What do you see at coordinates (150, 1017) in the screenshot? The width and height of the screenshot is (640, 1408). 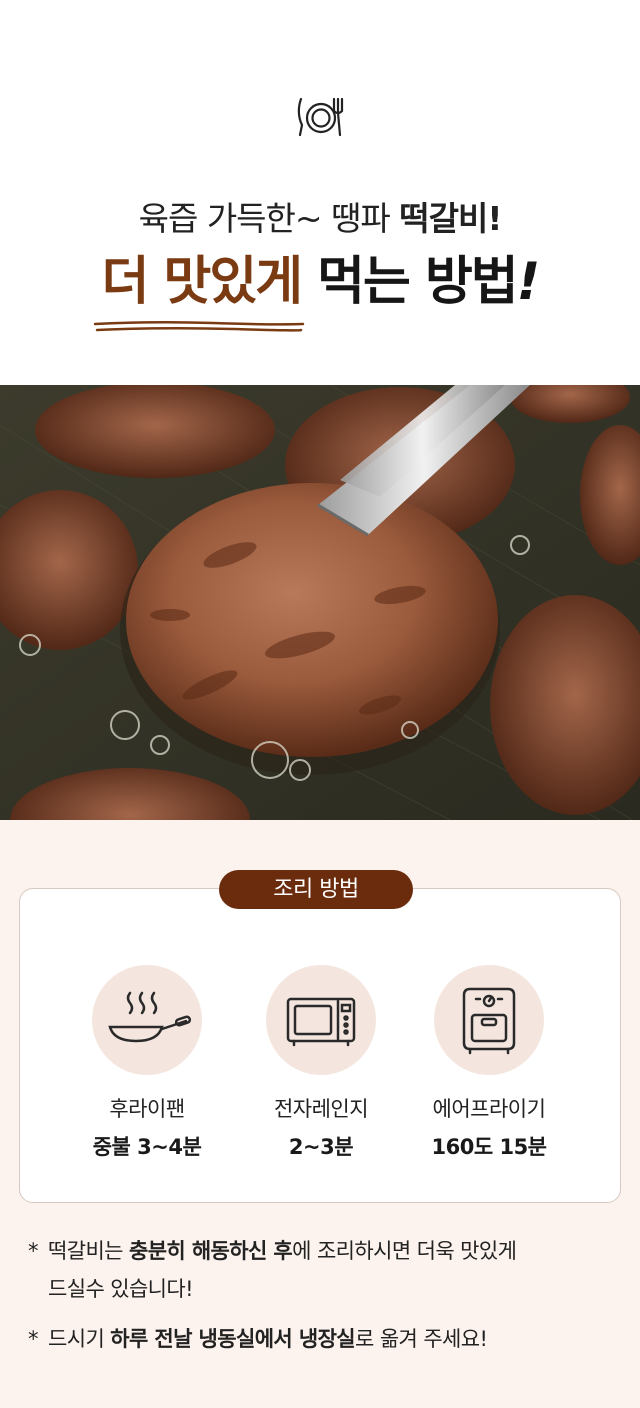 I see `frying-pan-icon` at bounding box center [150, 1017].